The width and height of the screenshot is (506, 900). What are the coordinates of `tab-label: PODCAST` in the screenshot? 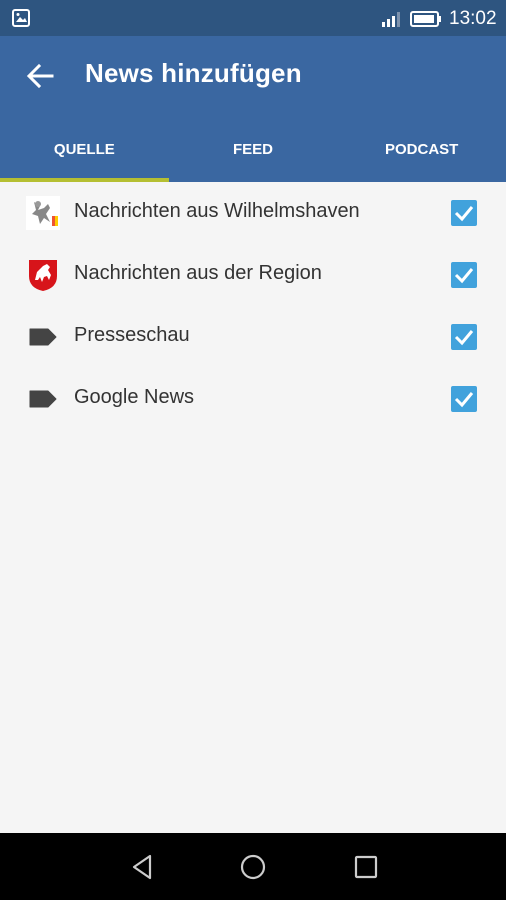 It's located at (422, 149).